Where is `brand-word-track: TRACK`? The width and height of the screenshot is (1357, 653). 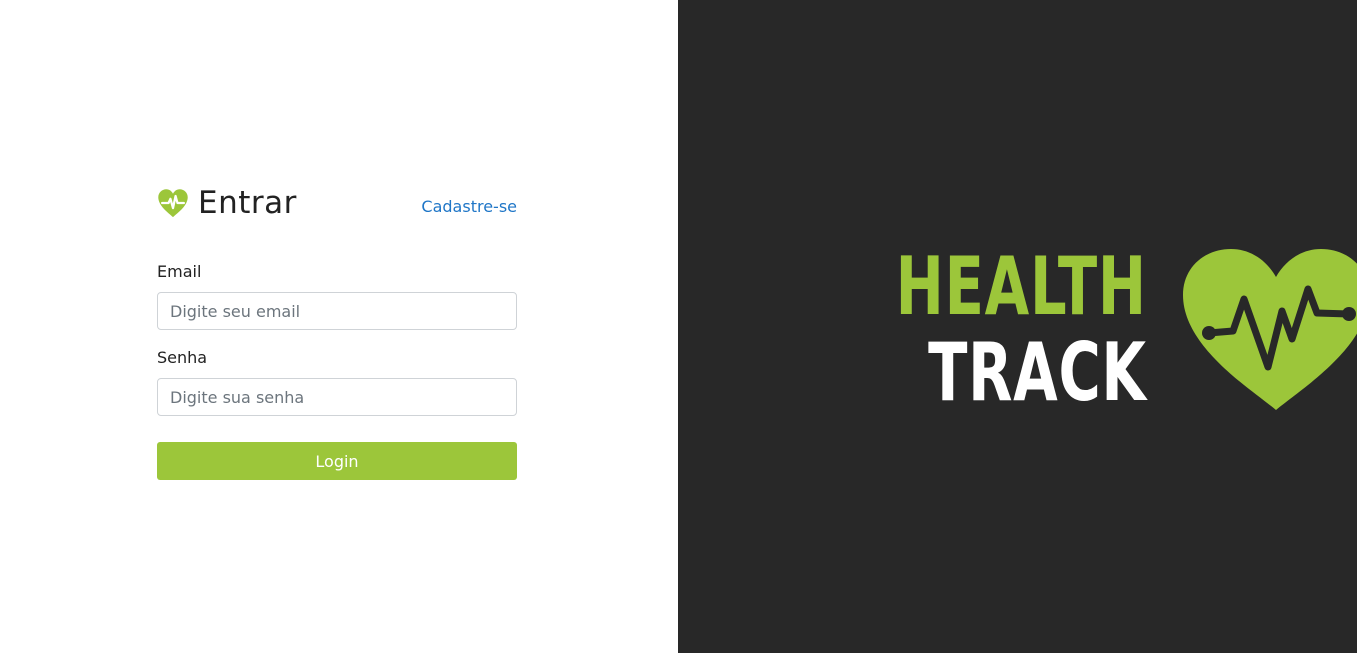
brand-word-track: TRACK is located at coordinates (1037, 372).